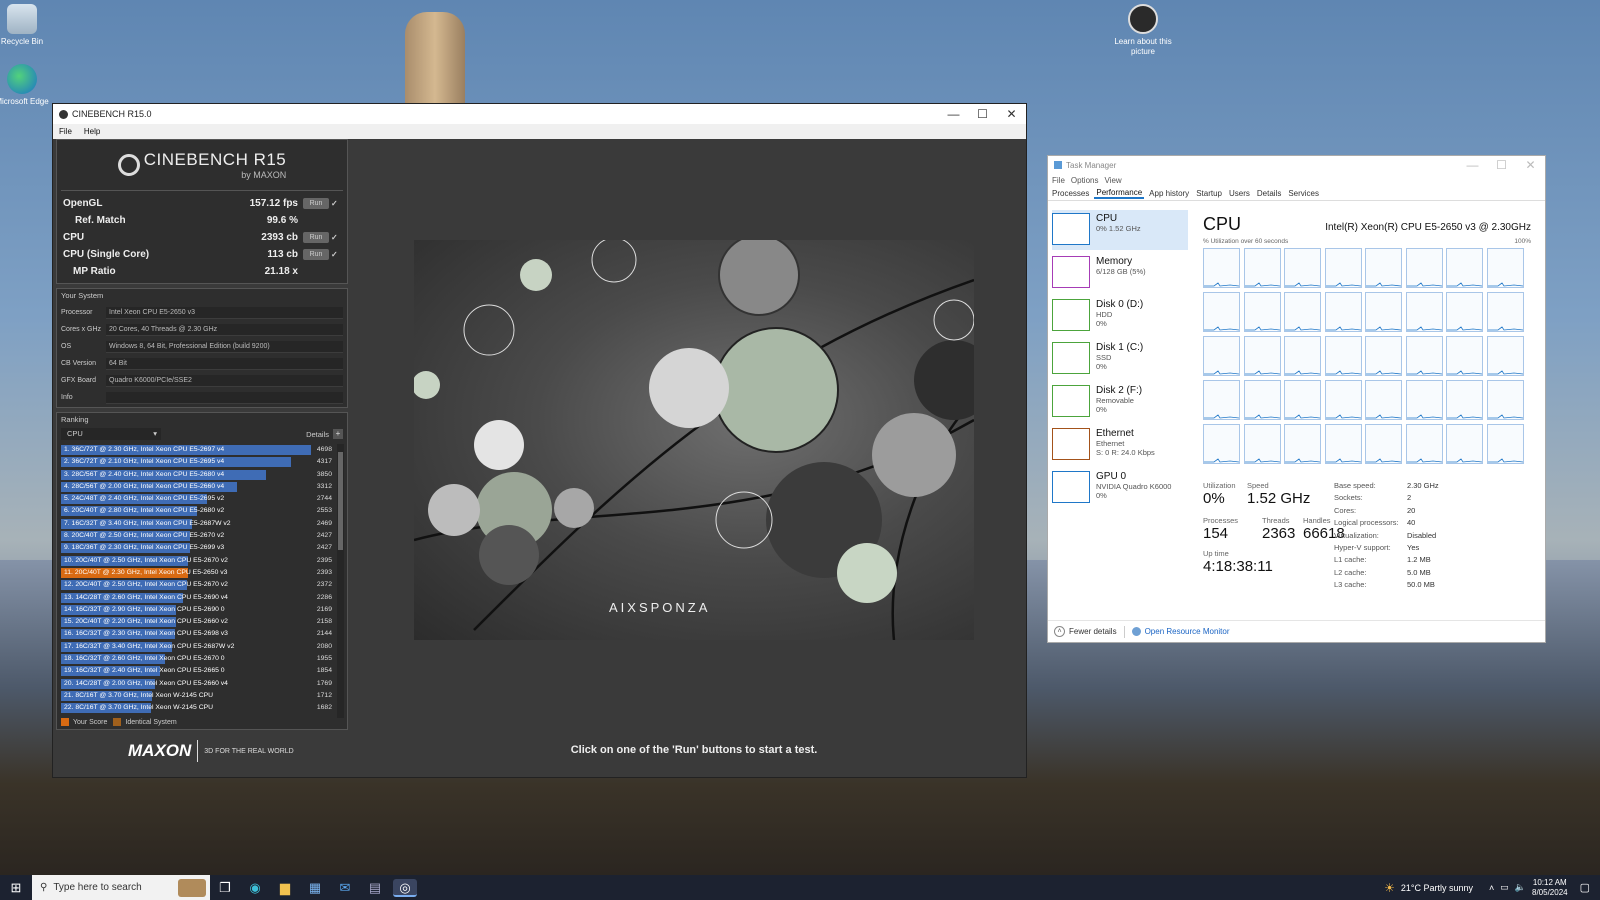 The image size is (1600, 900). What do you see at coordinates (1504, 887) in the screenshot?
I see `network-icon: ▭` at bounding box center [1504, 887].